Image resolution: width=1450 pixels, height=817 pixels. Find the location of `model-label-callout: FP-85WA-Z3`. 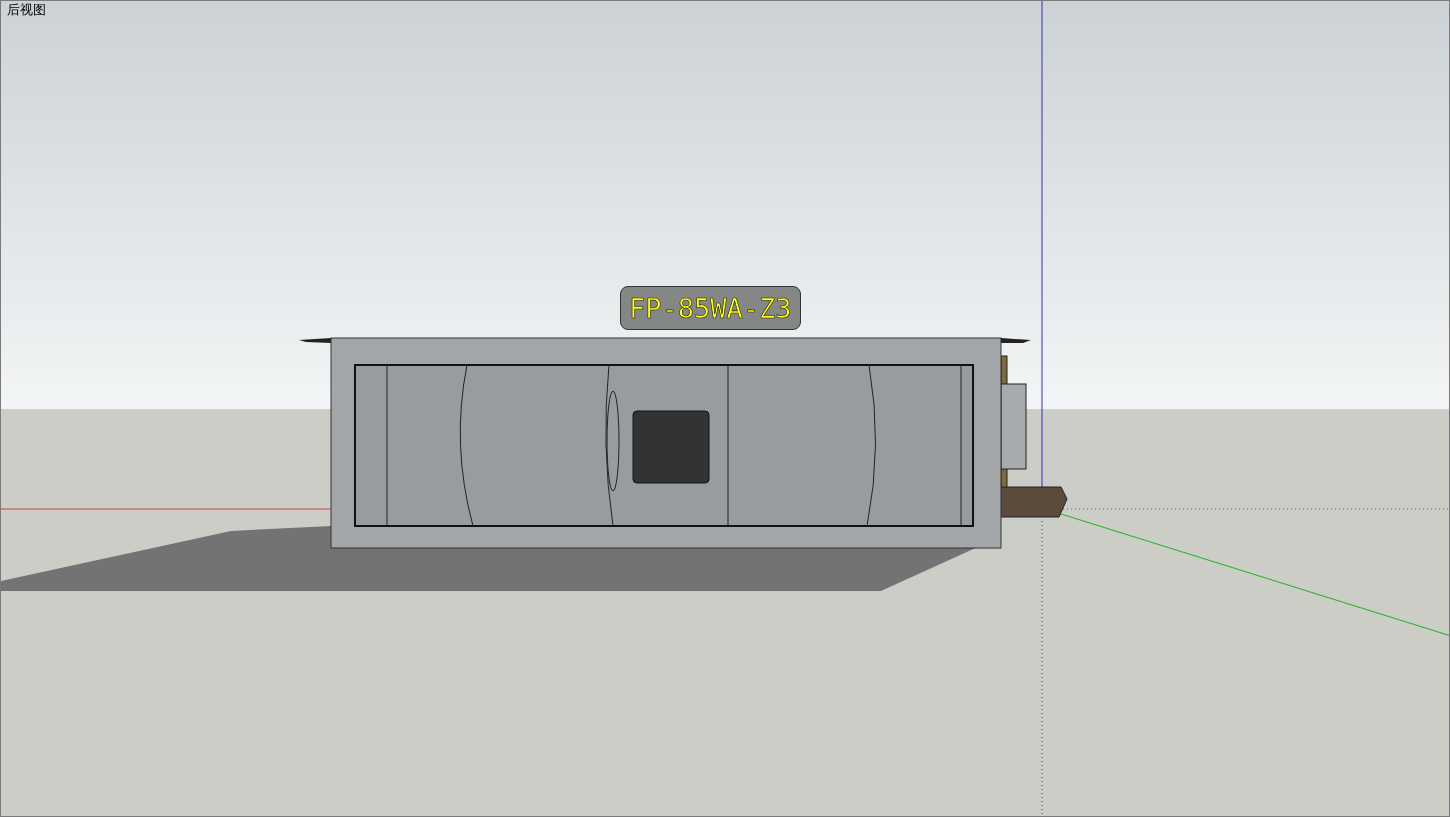

model-label-callout: FP-85WA-Z3 is located at coordinates (710, 308).